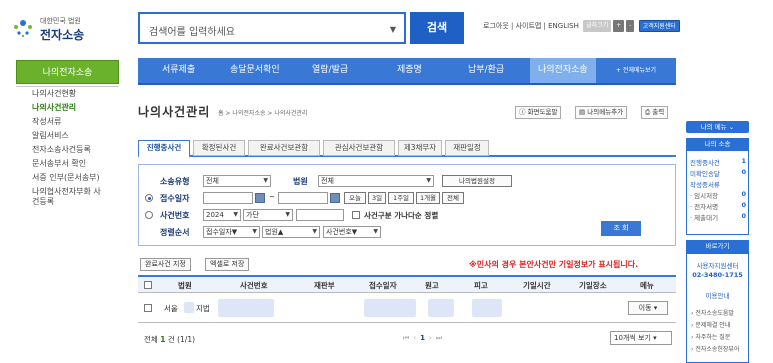 The height and width of the screenshot is (363, 773). Describe the element at coordinates (237, 181) in the screenshot. I see `case-type-select: 전체▼` at that location.